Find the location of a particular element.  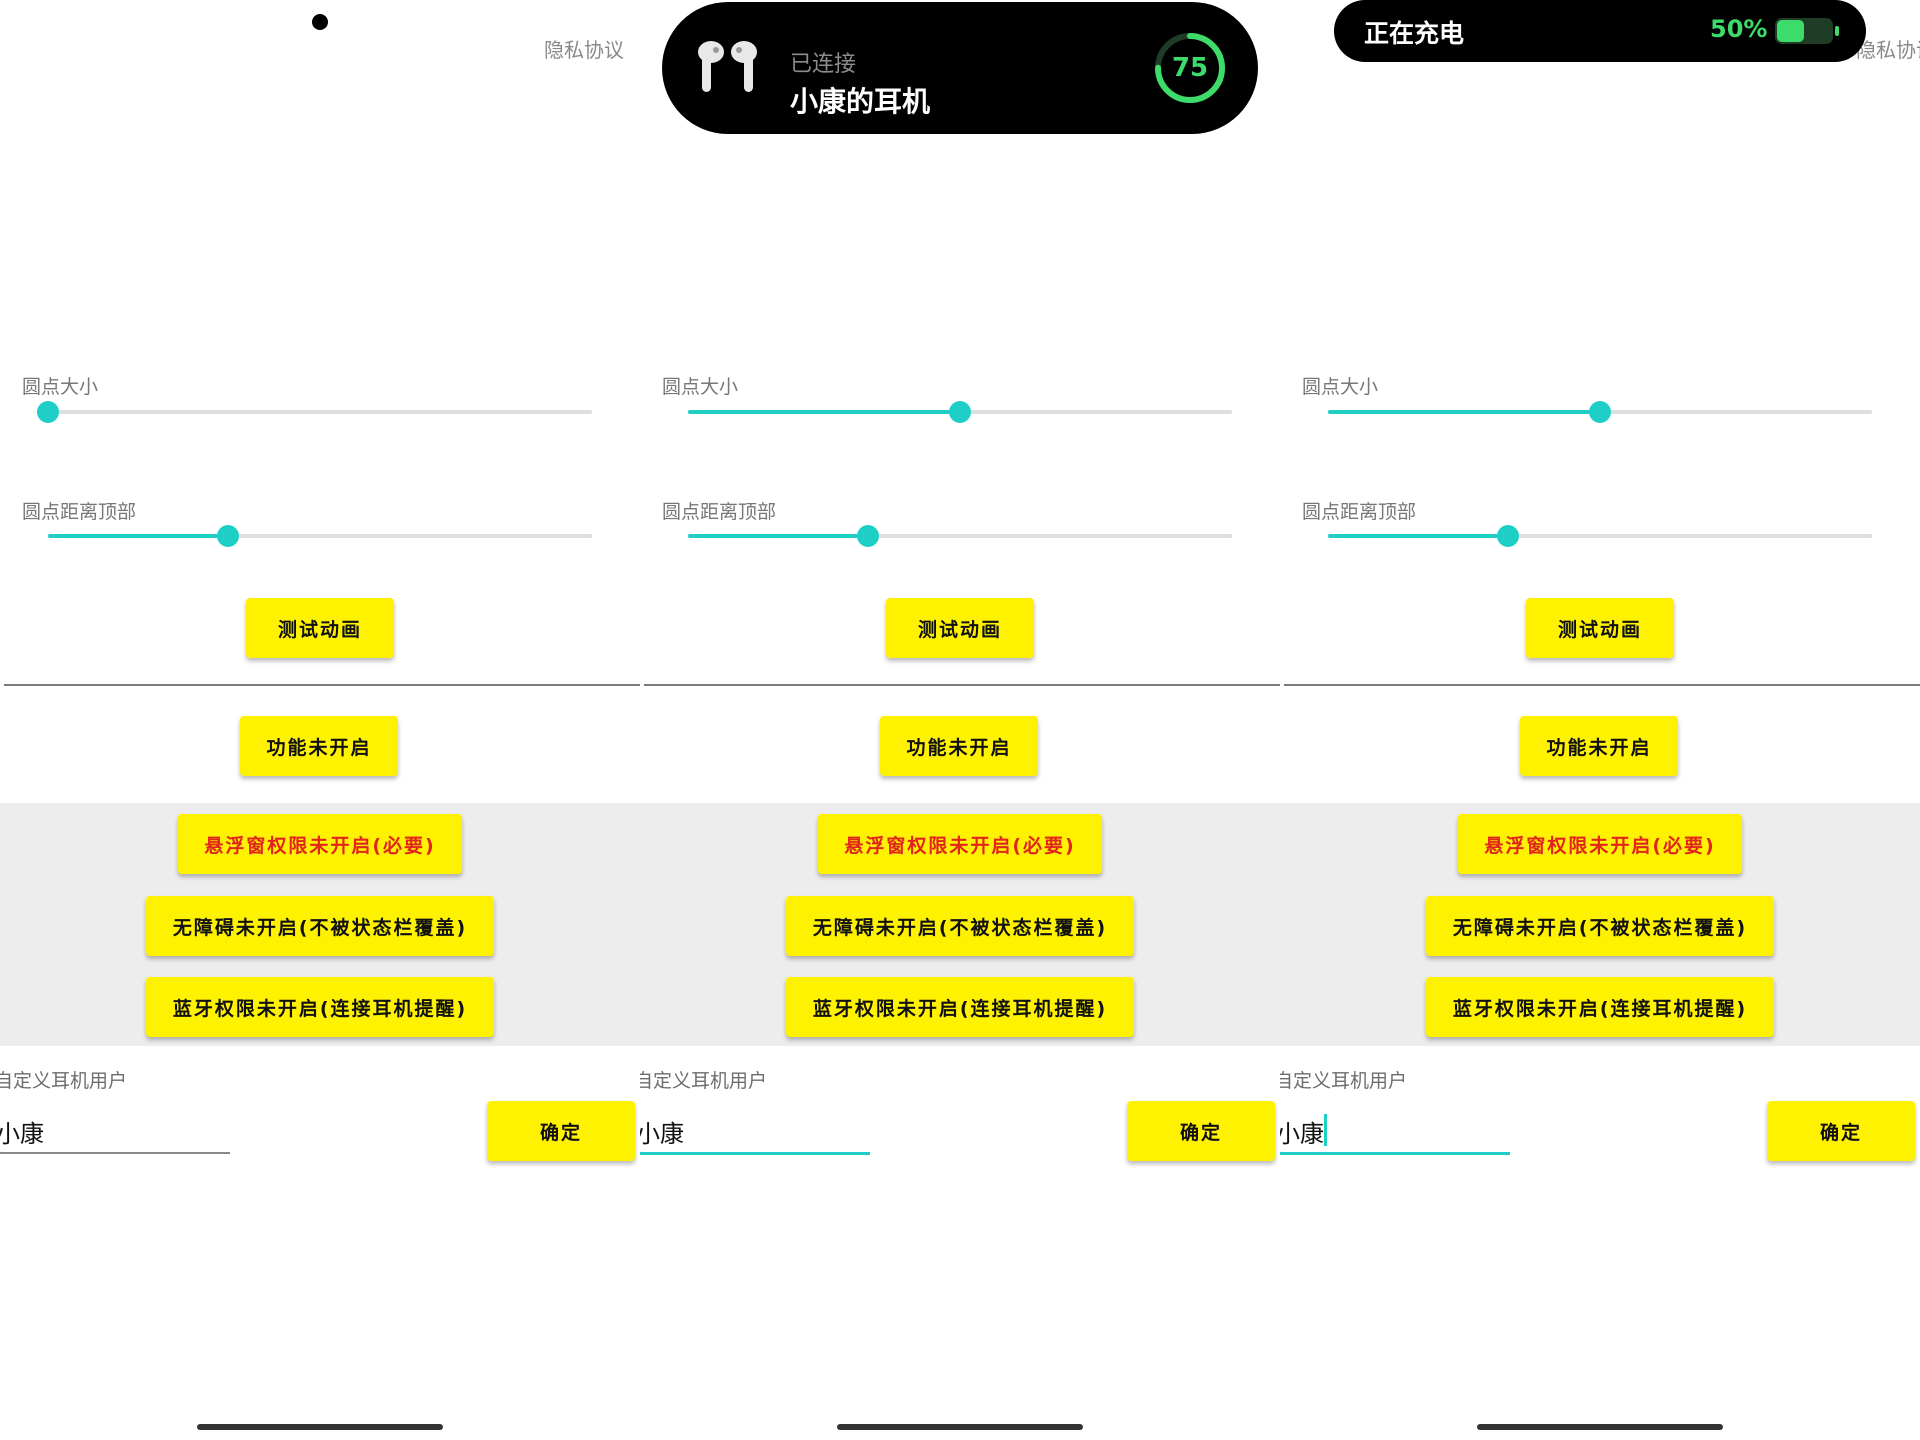

charging-percent: 50% is located at coordinates (1739, 29).